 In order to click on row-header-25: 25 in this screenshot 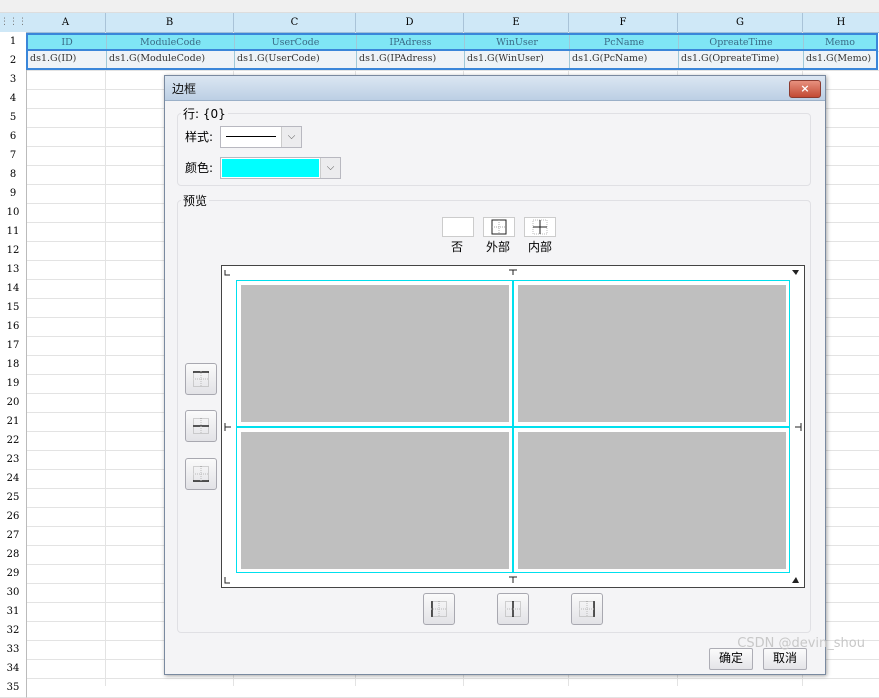, I will do `click(13, 498)`.